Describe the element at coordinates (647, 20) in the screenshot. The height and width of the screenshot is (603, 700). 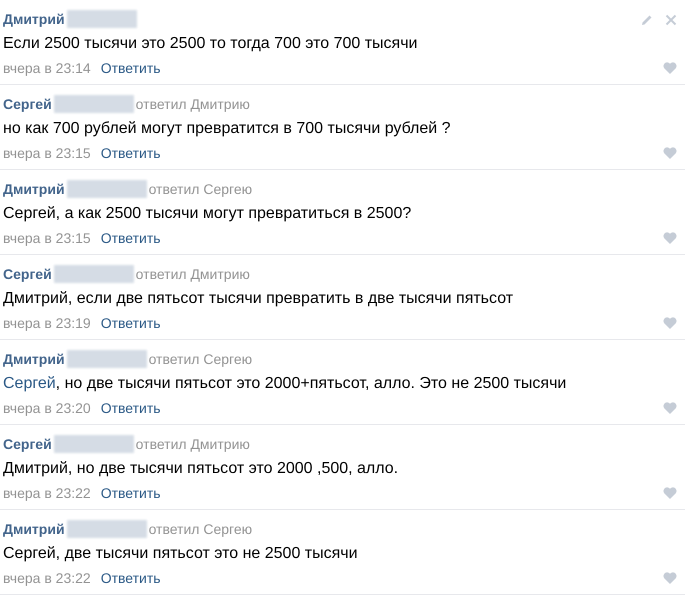
I see `pencil-icon` at that location.